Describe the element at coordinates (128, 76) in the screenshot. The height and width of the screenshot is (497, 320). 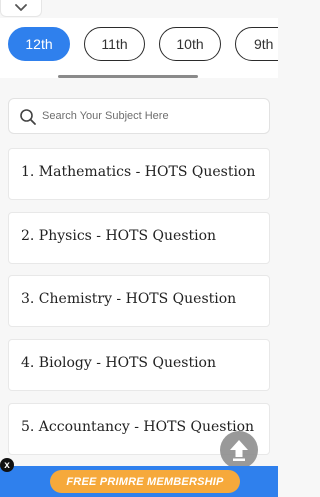
I see `horizontal-scrollbar` at that location.